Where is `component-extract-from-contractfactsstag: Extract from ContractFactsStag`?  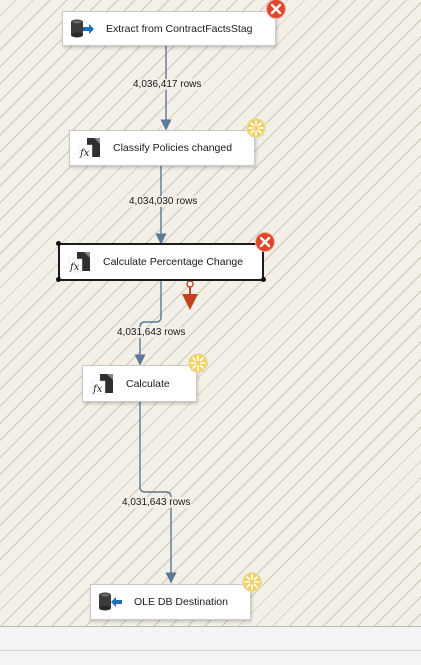 component-extract-from-contractfactsstag: Extract from ContractFactsStag is located at coordinates (169, 28).